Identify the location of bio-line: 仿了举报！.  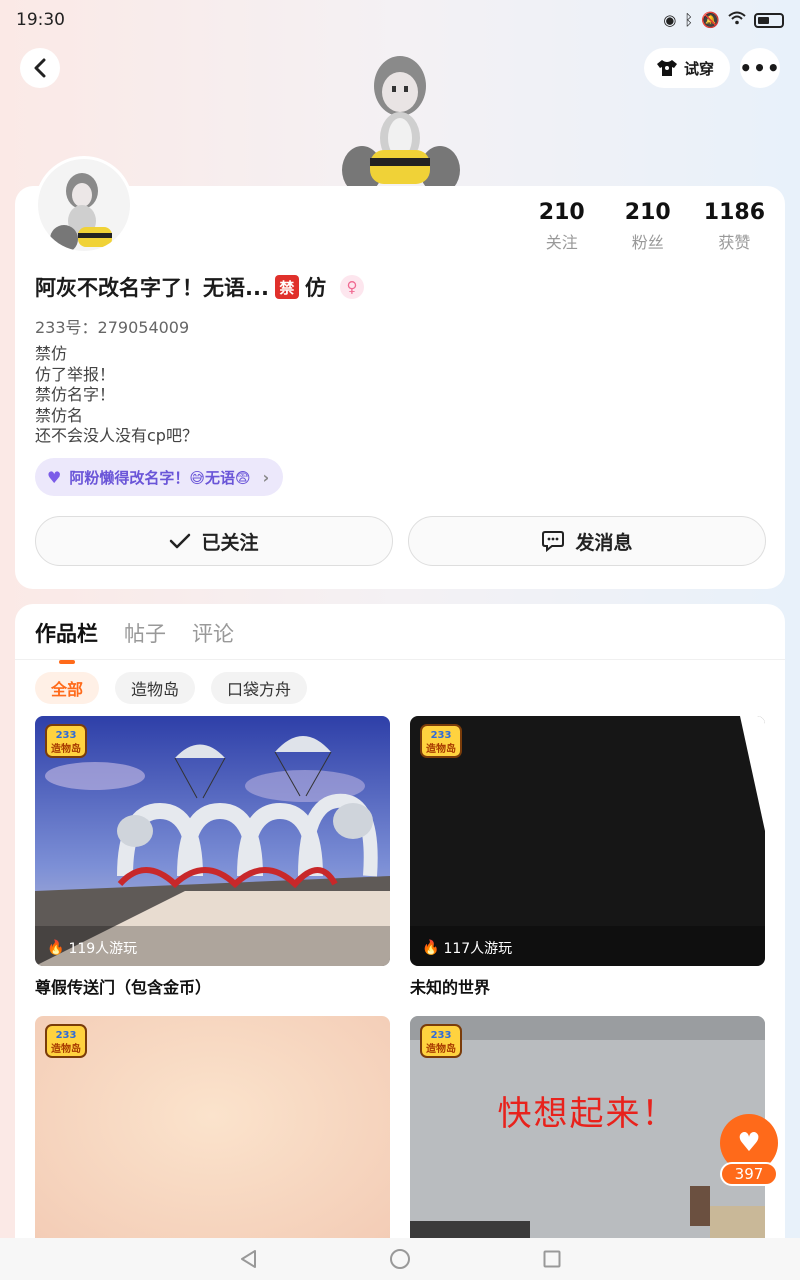
(75, 374).